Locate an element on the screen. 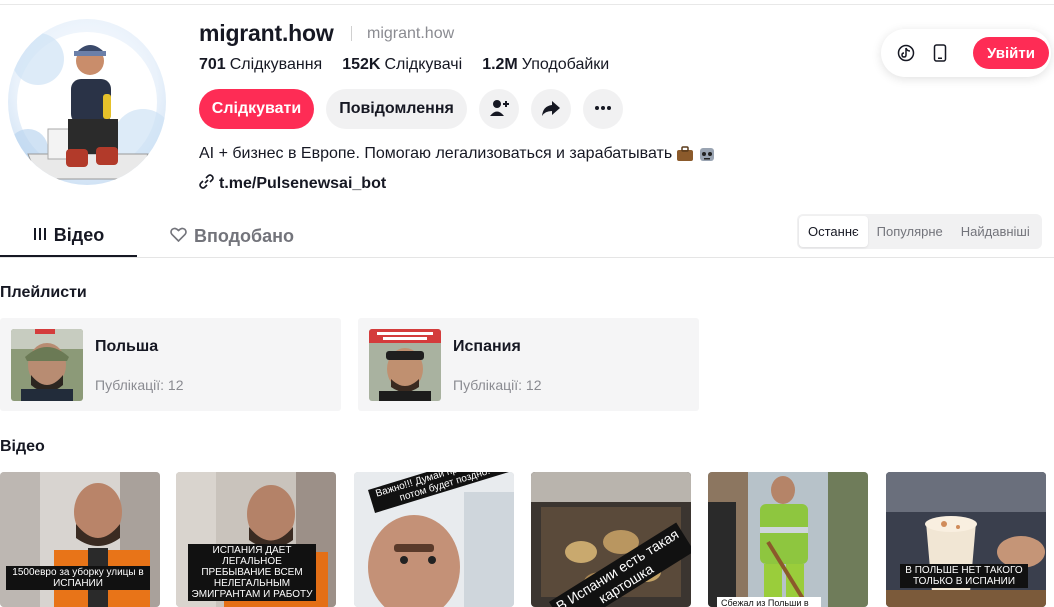  tab-liked: Вподобано is located at coordinates (232, 236).